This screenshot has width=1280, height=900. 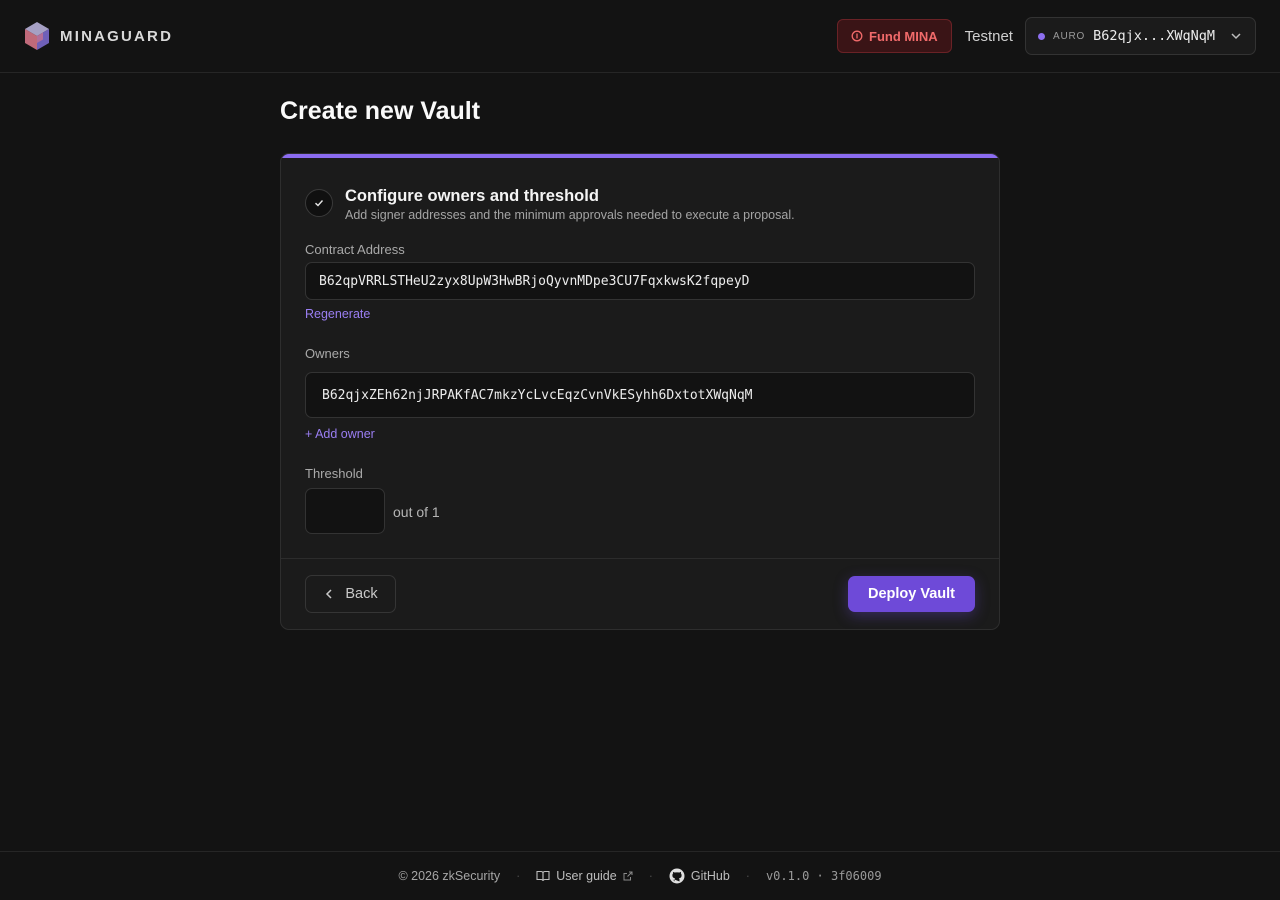 I want to click on github-link: GitHub, so click(x=699, y=876).